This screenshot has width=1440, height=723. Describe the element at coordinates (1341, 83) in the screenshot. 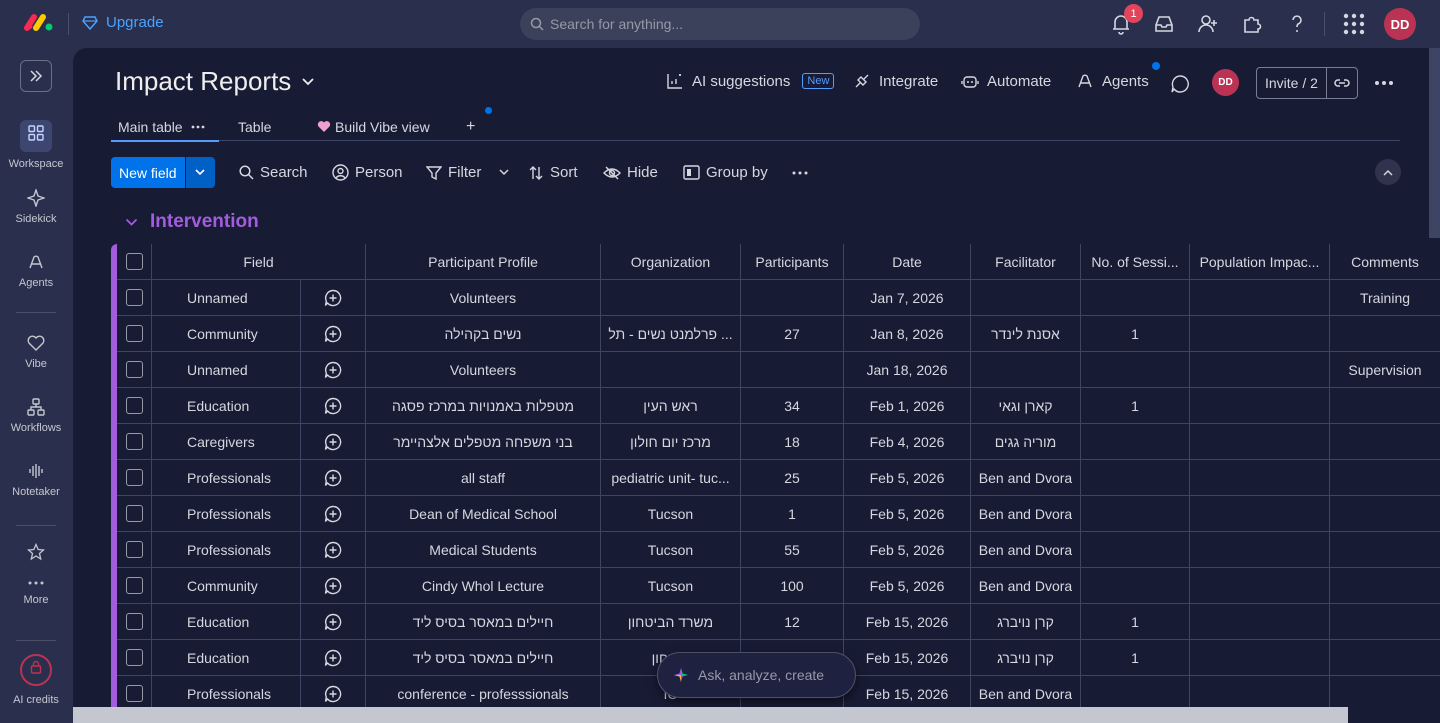

I see `copy-link-button` at that location.